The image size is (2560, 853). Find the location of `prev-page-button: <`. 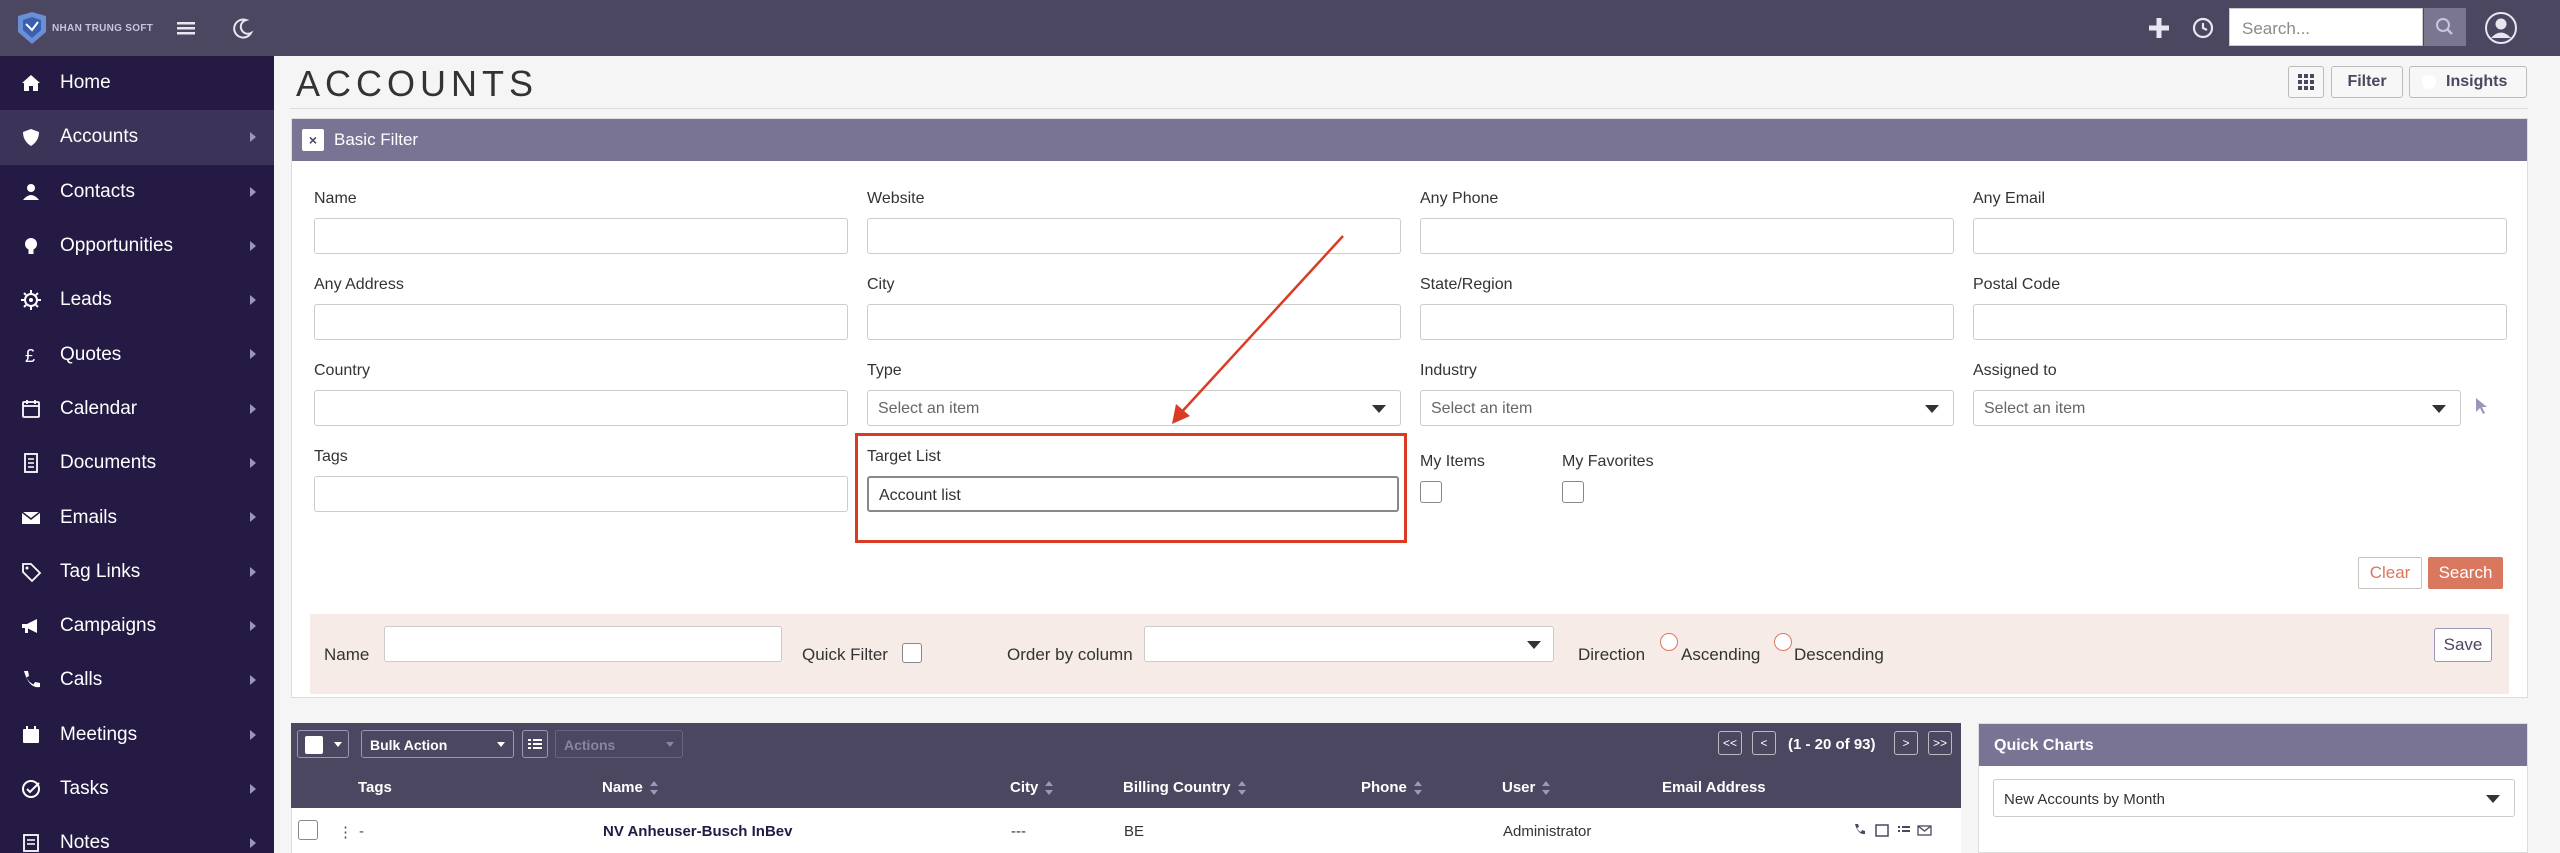

prev-page-button: < is located at coordinates (1764, 743).